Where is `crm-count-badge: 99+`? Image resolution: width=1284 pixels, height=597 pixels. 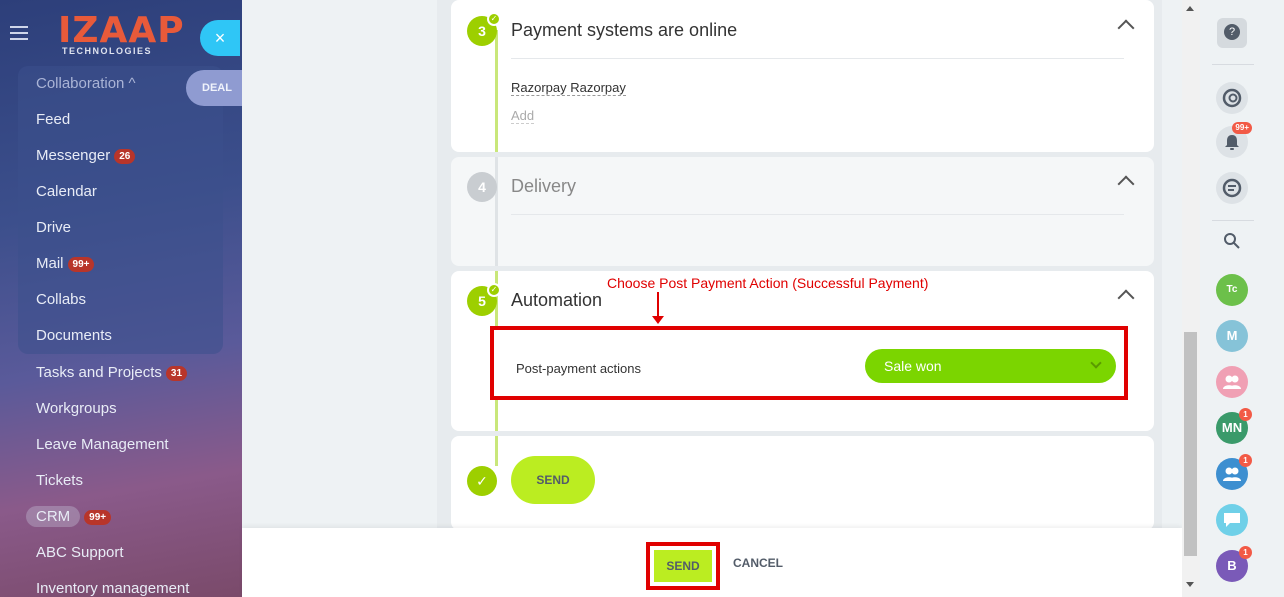
crm-count-badge: 99+ is located at coordinates (98, 517).